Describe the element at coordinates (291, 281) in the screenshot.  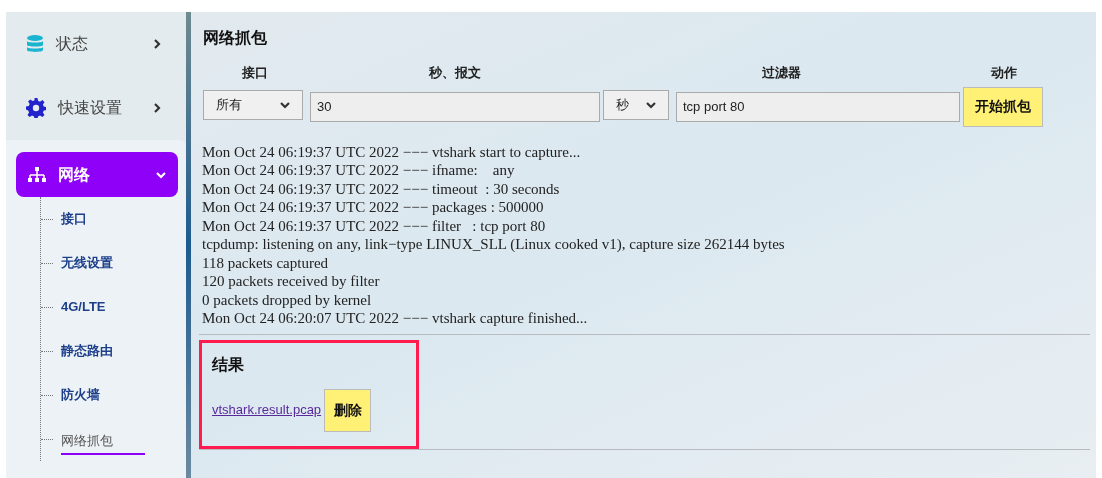
I see `log-line: 120 packets received by filter` at that location.